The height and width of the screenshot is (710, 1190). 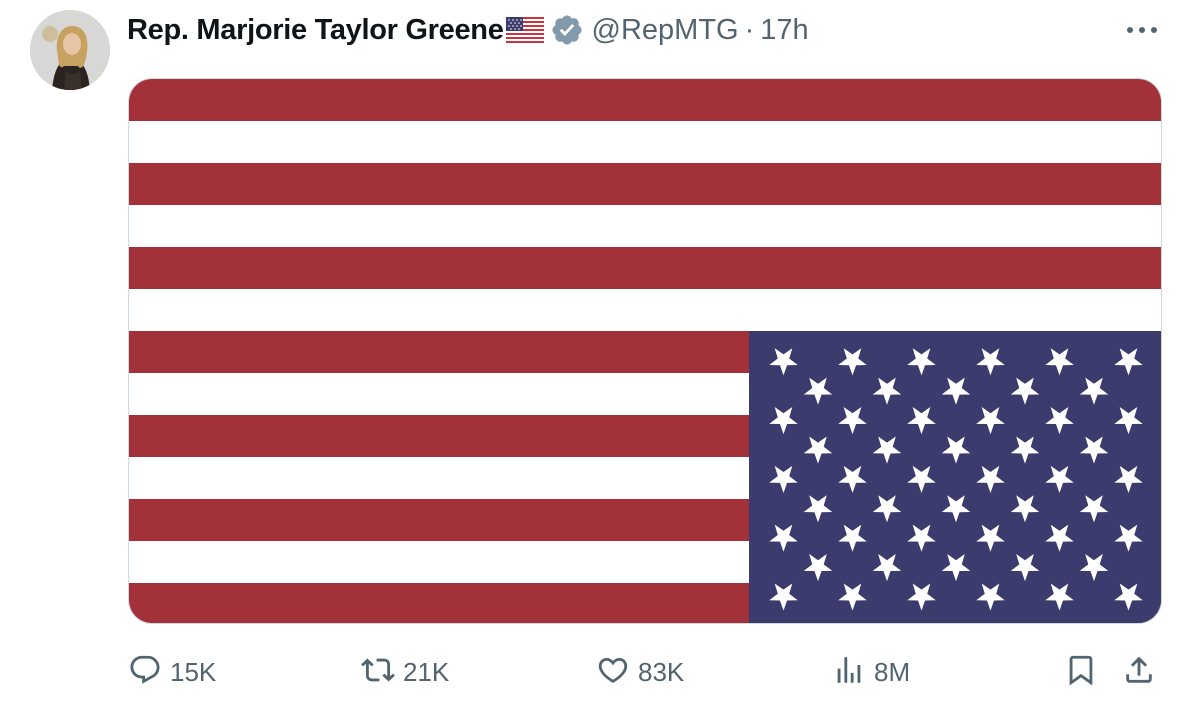 I want to click on bookmark-button, so click(x=1081, y=672).